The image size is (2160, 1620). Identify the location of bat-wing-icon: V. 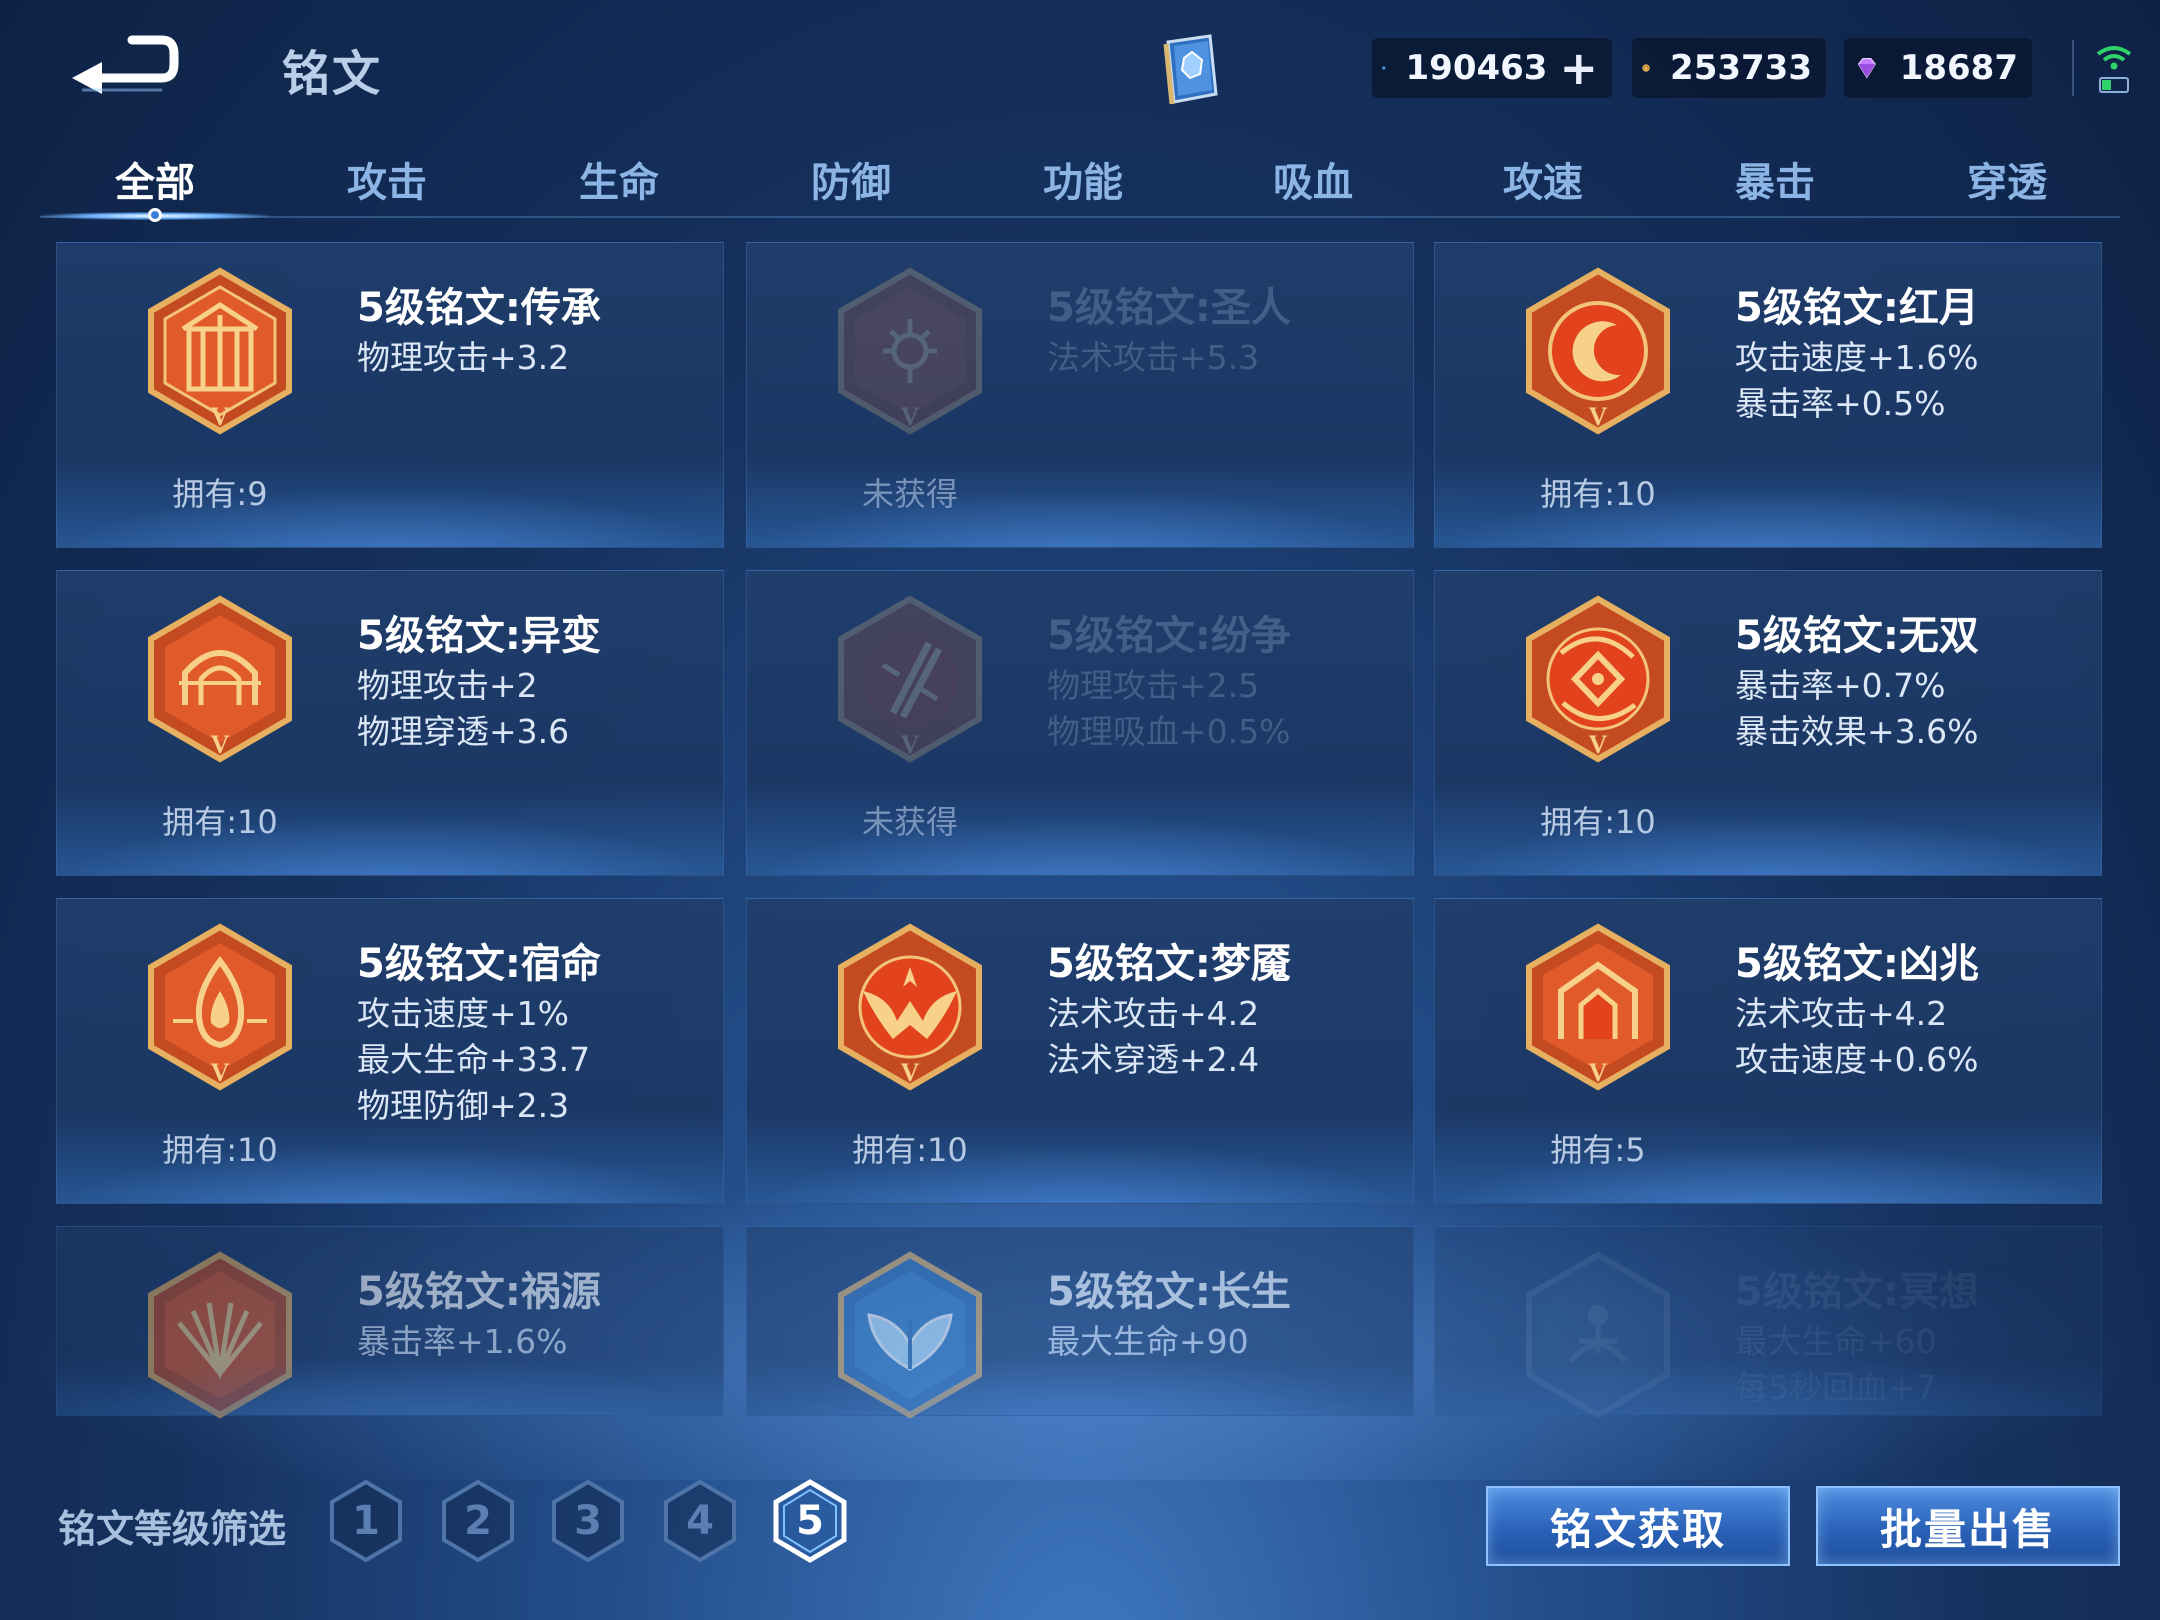
(910, 1009).